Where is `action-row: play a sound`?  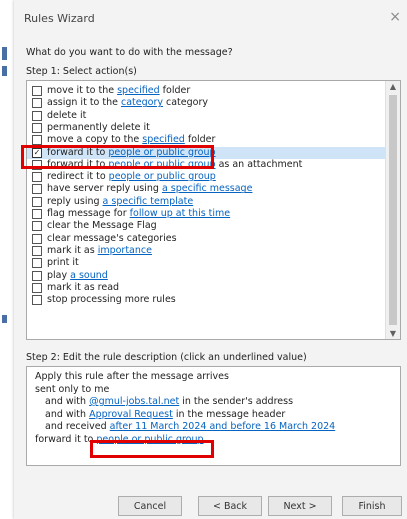
action-row: play a sound is located at coordinates (206, 276).